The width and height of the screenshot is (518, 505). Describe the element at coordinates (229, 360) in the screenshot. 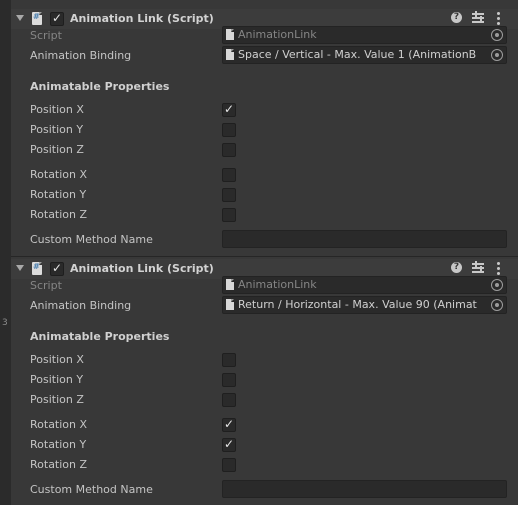

I see `position-x-checkbox` at that location.